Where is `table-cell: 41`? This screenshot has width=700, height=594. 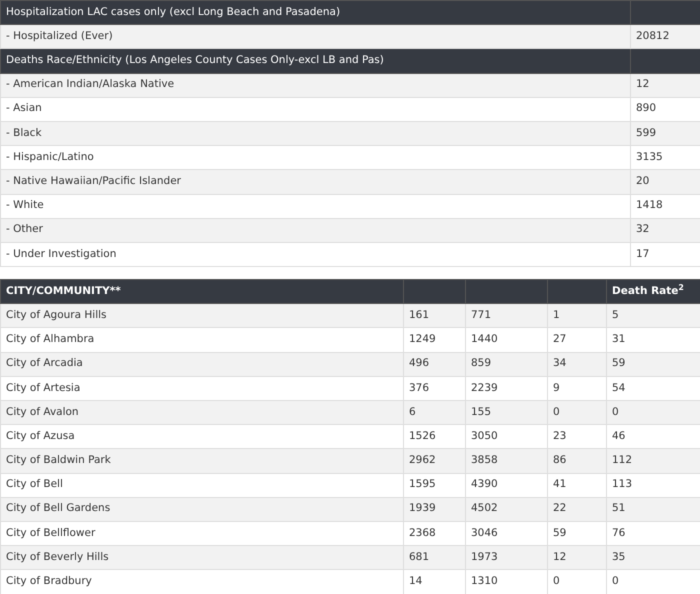 table-cell: 41 is located at coordinates (577, 485).